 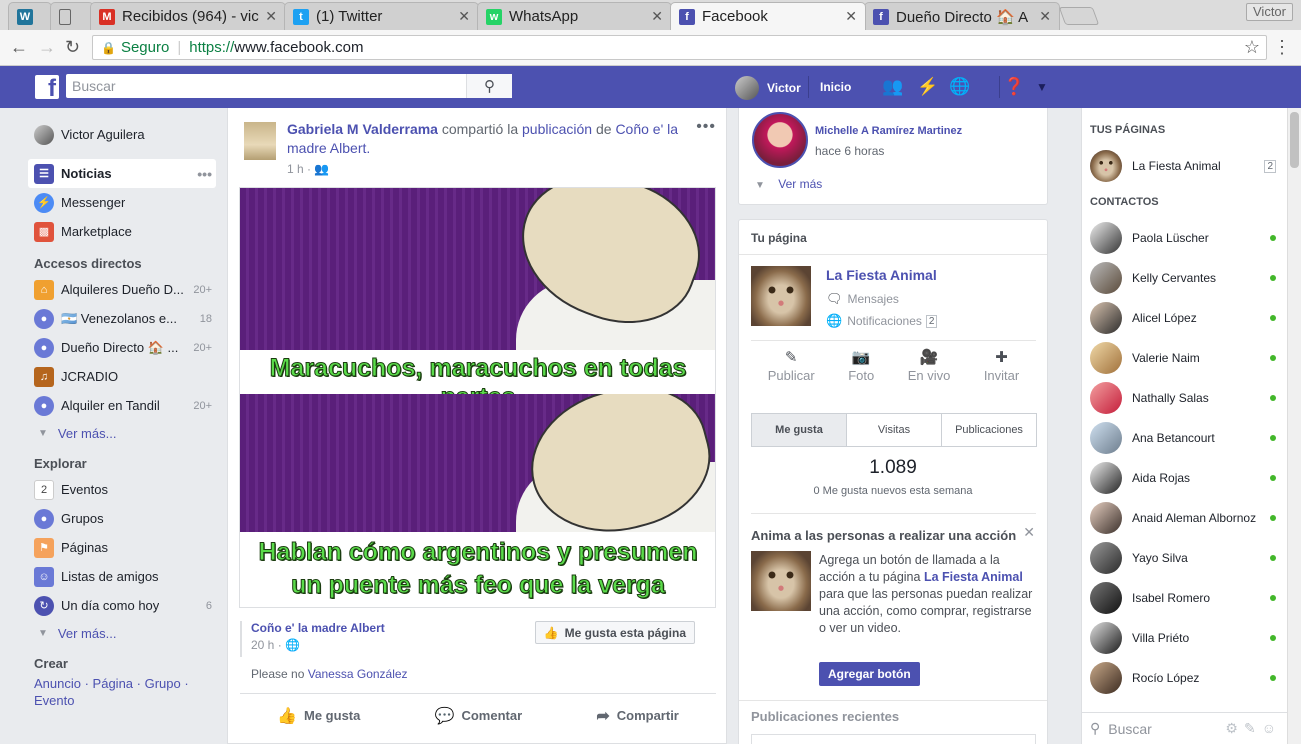 I want to click on header-profile-link: Victor, so click(x=768, y=88).